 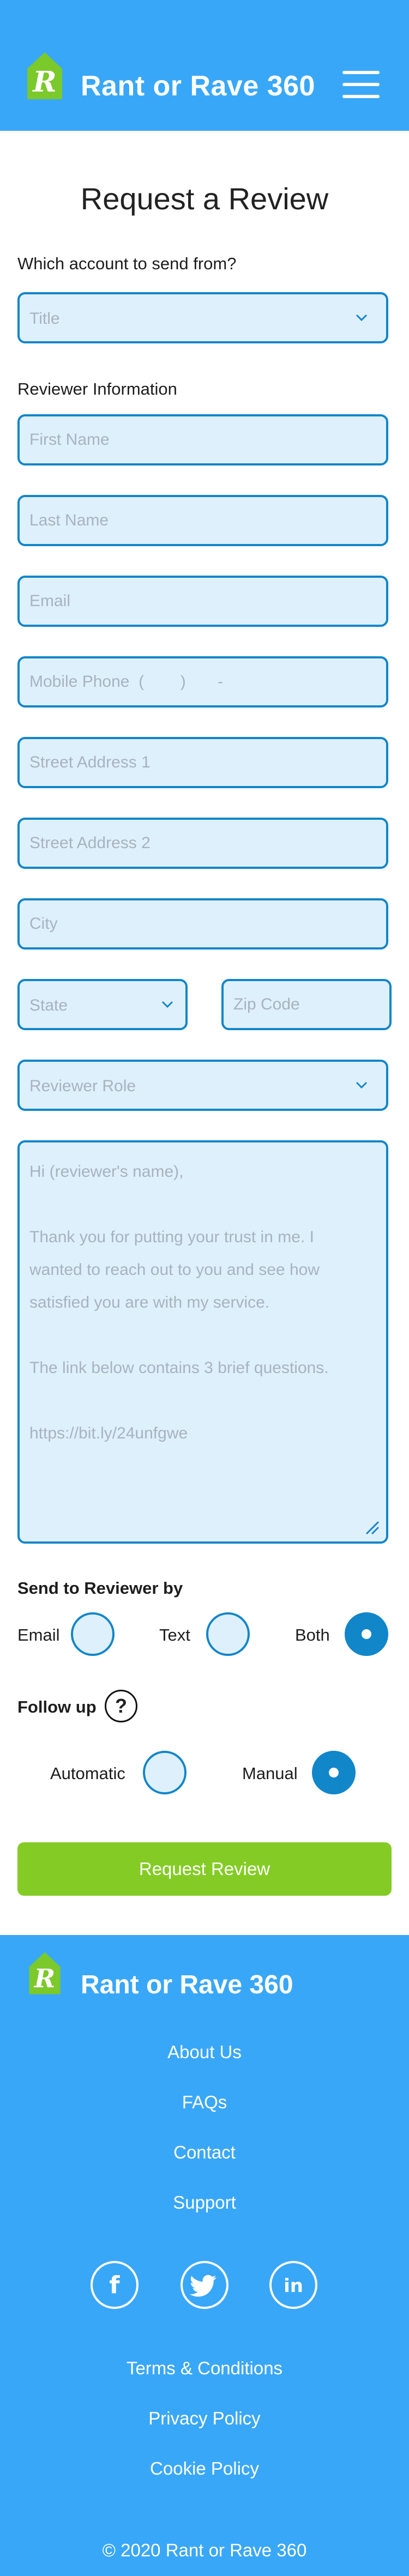 What do you see at coordinates (204, 199) in the screenshot?
I see `page-title: Request a Review` at bounding box center [204, 199].